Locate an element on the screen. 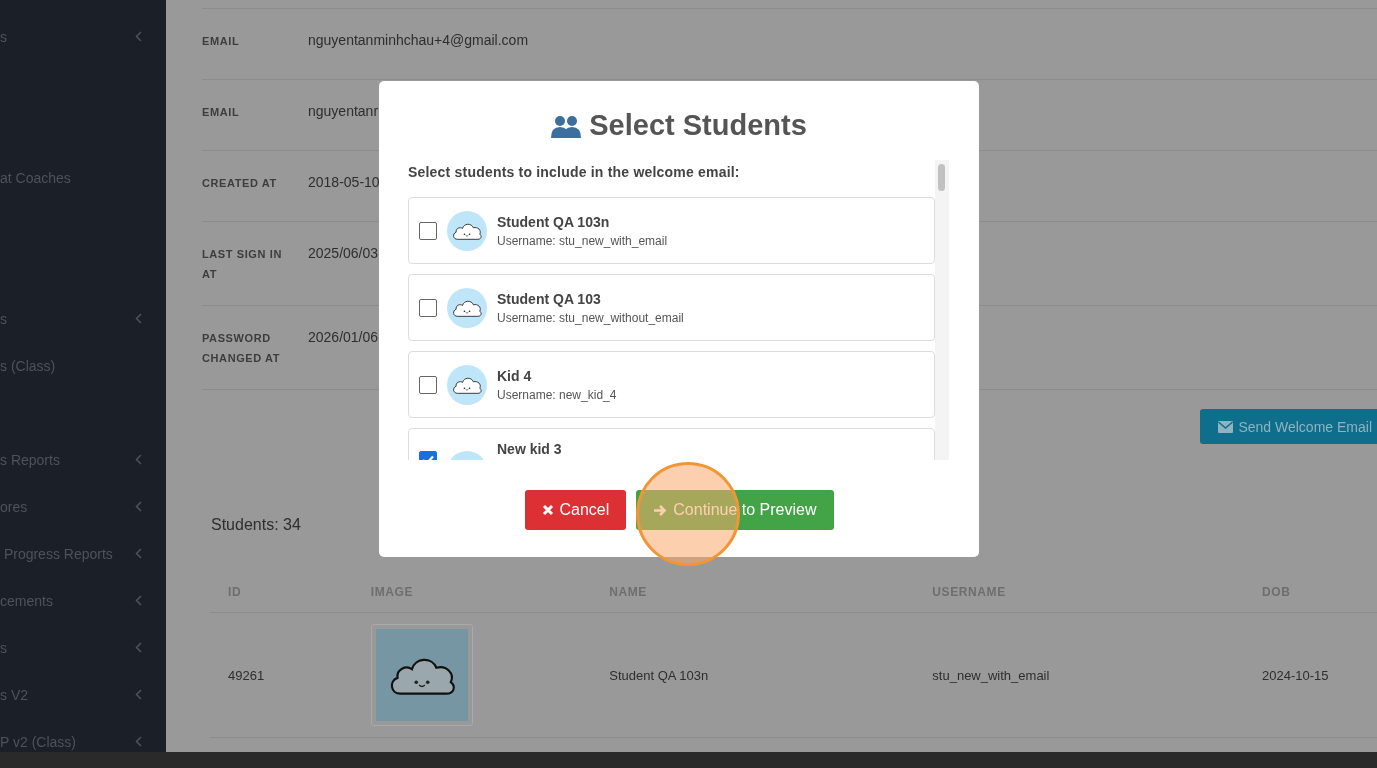  student-card: Student QA 103 Username: stu_new_without_email is located at coordinates (671, 307).